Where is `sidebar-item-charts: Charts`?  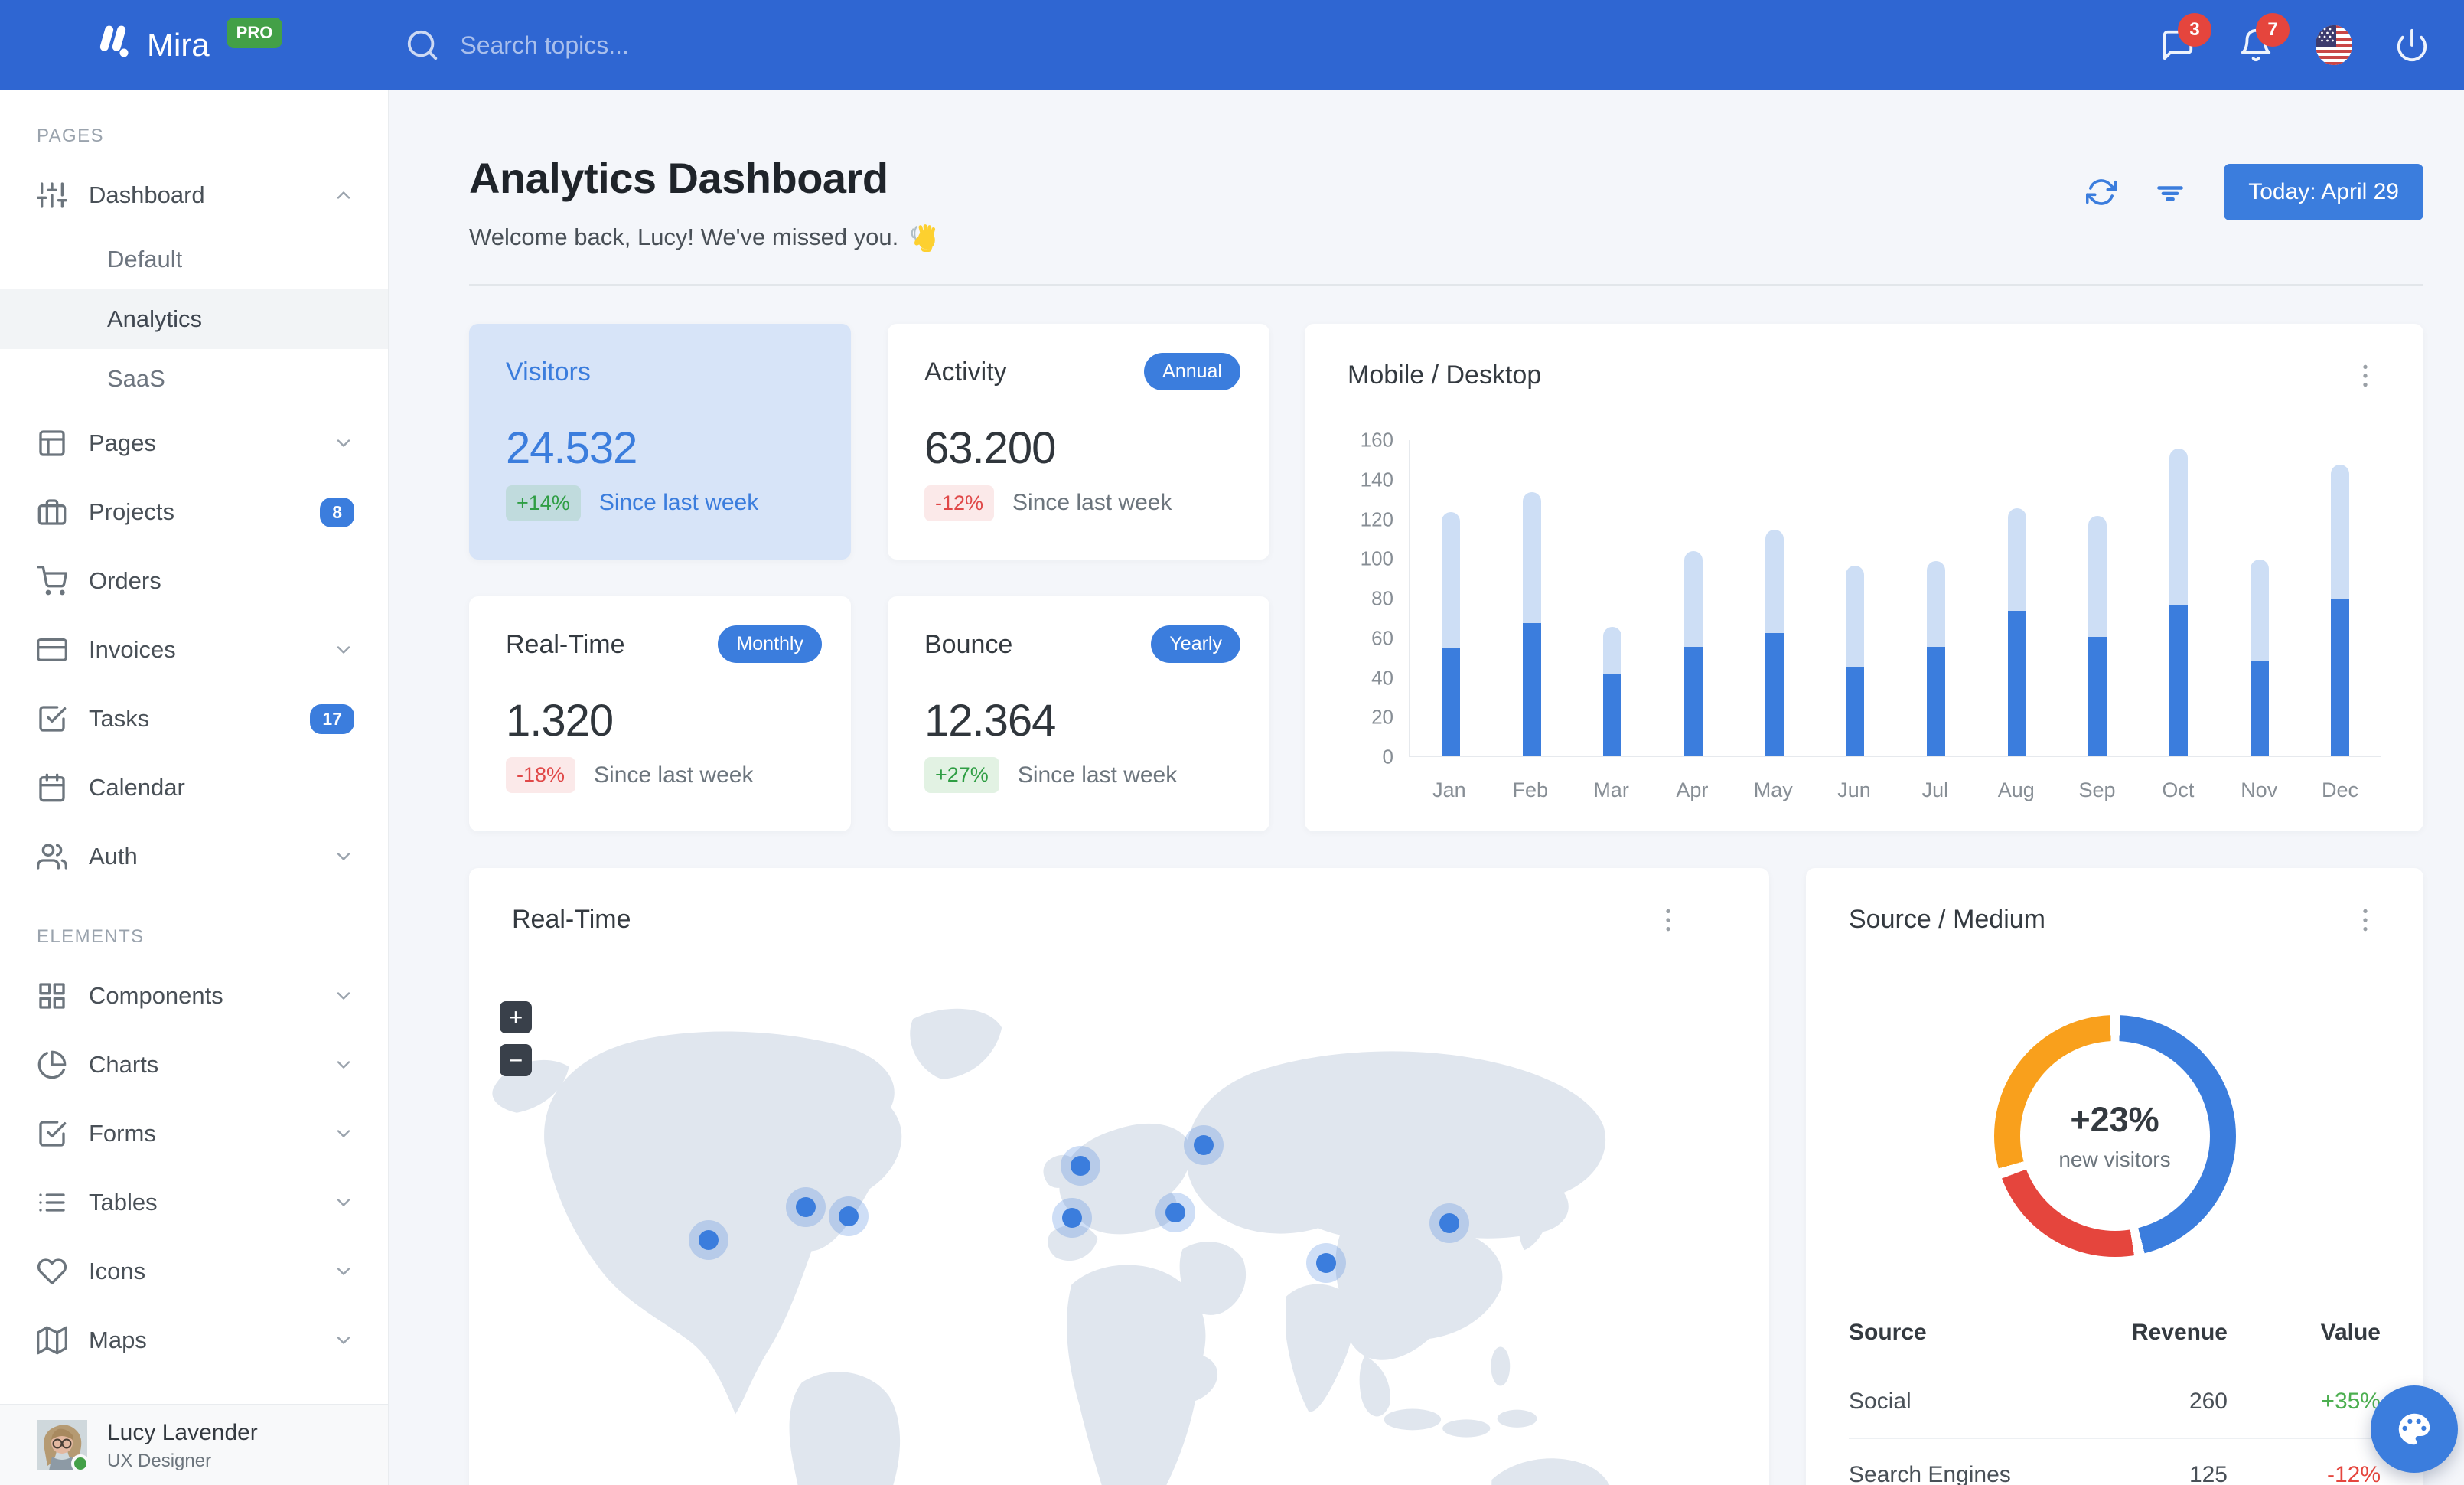 sidebar-item-charts: Charts is located at coordinates (194, 1064).